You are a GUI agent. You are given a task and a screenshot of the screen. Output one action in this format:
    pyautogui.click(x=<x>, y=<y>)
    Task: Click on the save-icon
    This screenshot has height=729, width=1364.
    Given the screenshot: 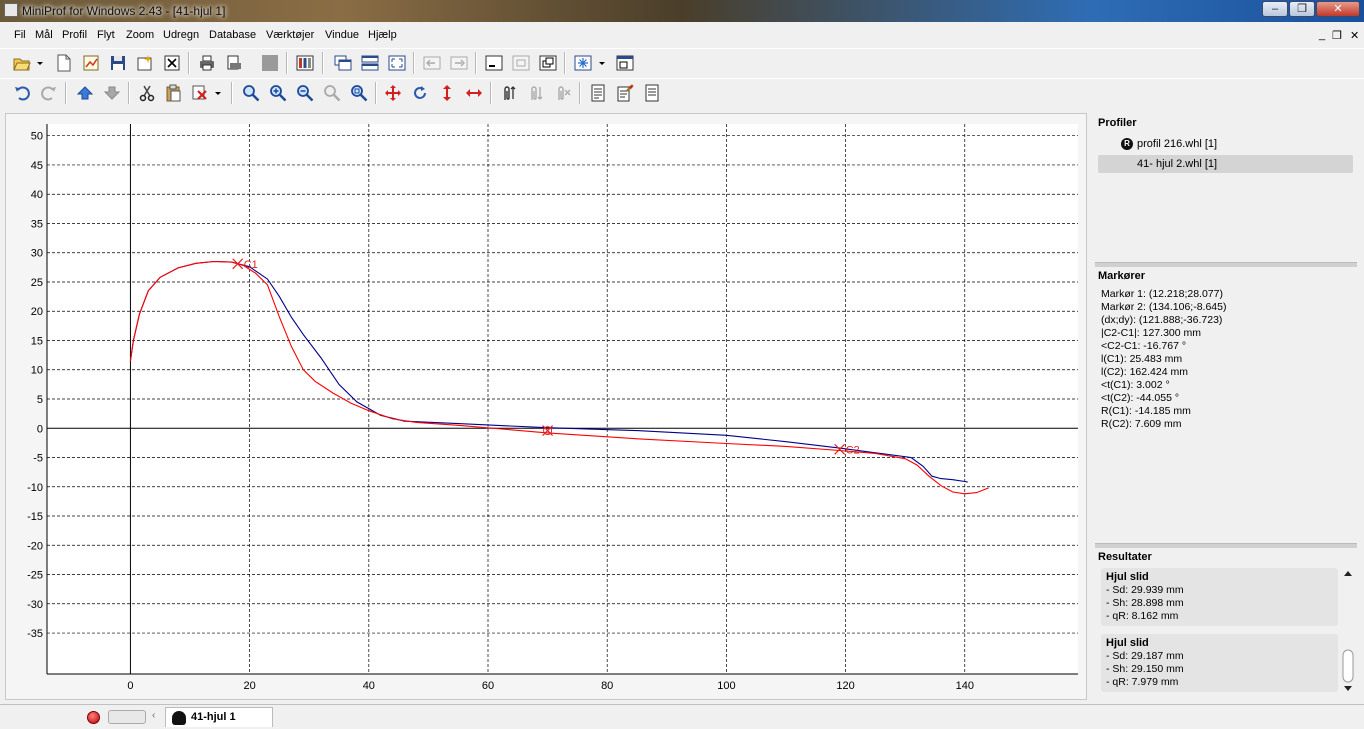 What is the action you would take?
    pyautogui.click(x=118, y=63)
    